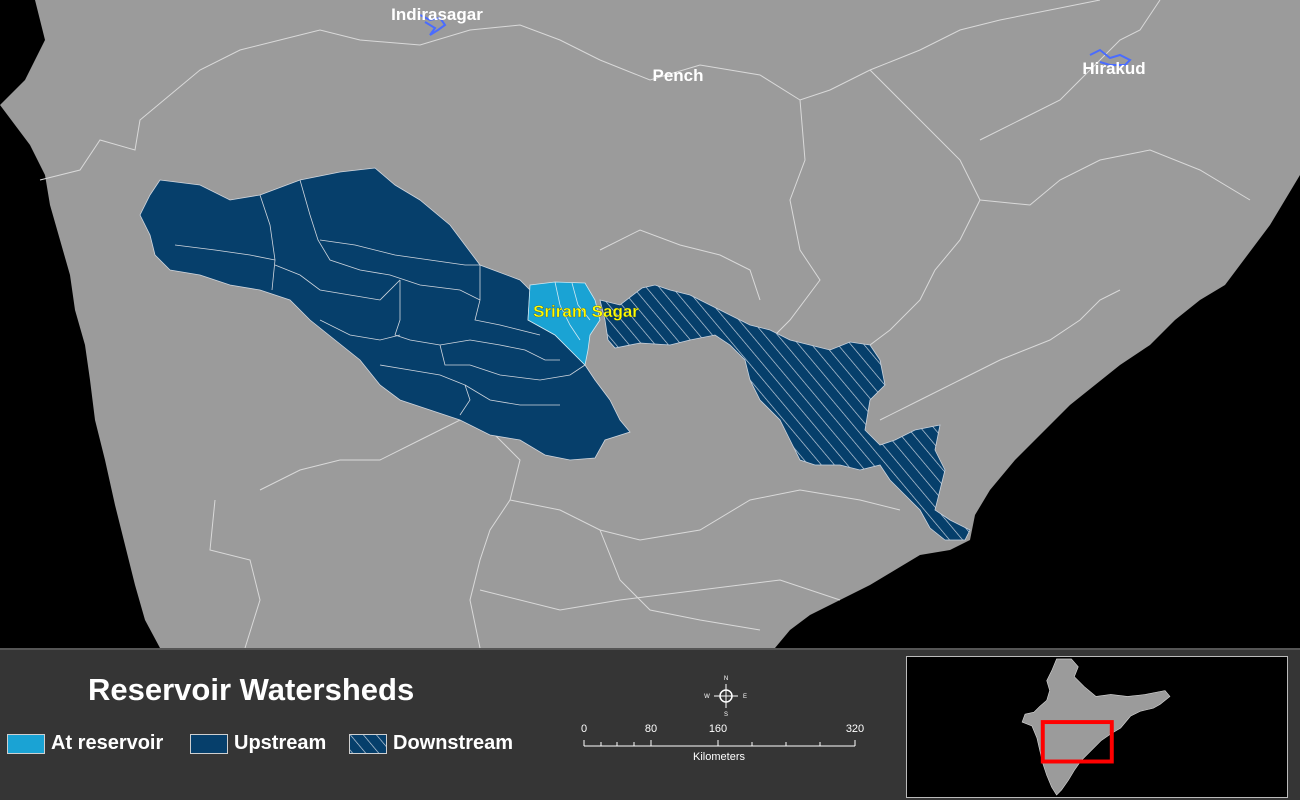 The width and height of the screenshot is (1300, 800). Describe the element at coordinates (1113, 68) in the screenshot. I see `label-hirakud: Hirakud` at that location.